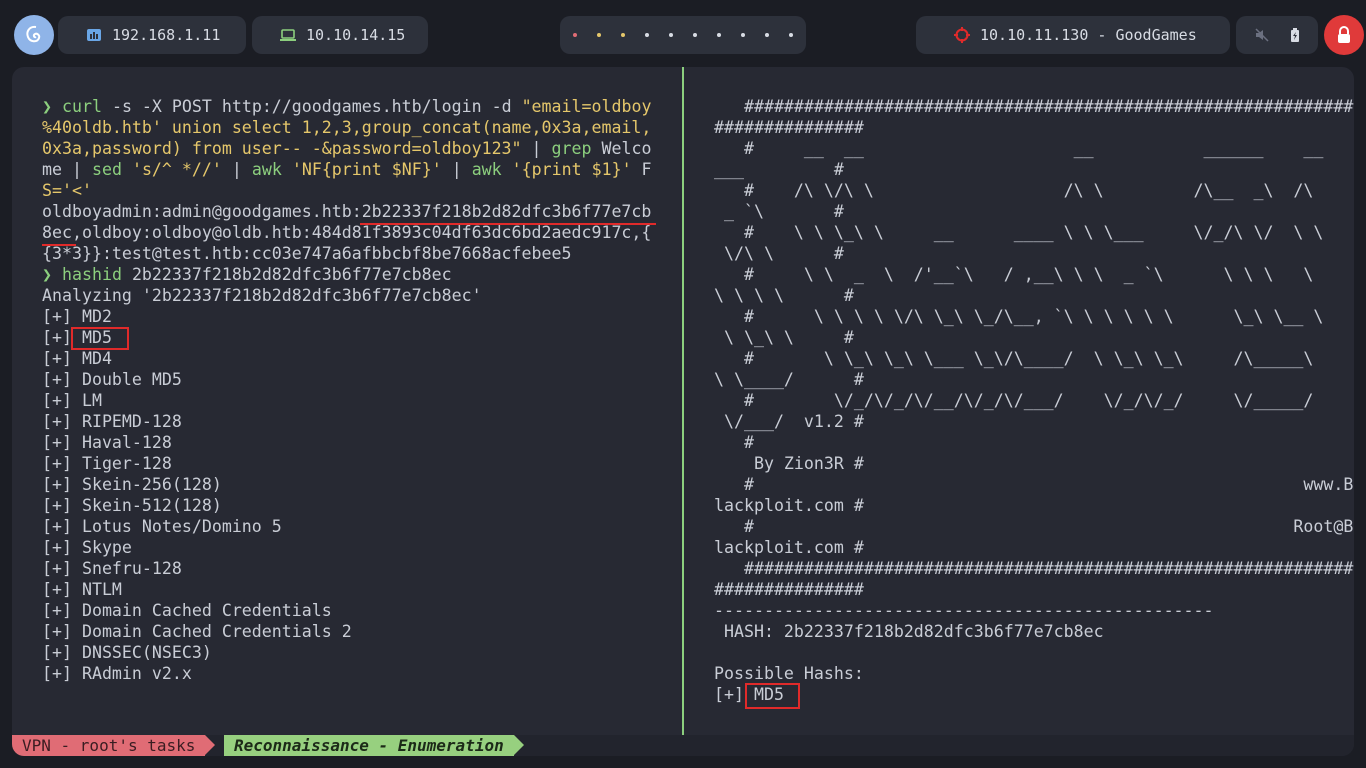 This screenshot has height=768, width=1366. Describe the element at coordinates (117, 673) in the screenshot. I see `hash-result-item: [+] RAdmin v2.x` at that location.